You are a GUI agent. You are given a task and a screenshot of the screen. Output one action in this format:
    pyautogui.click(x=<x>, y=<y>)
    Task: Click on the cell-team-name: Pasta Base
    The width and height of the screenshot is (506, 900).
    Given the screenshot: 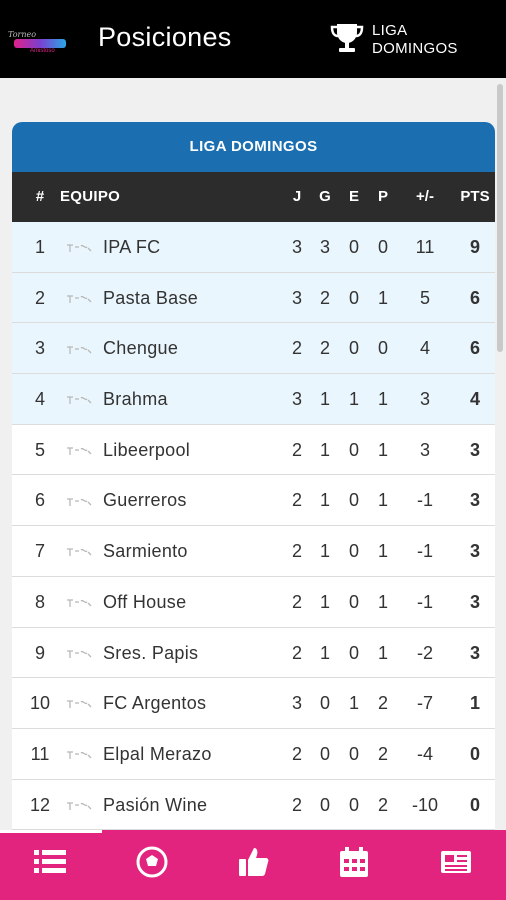 What is the action you would take?
    pyautogui.click(x=151, y=297)
    